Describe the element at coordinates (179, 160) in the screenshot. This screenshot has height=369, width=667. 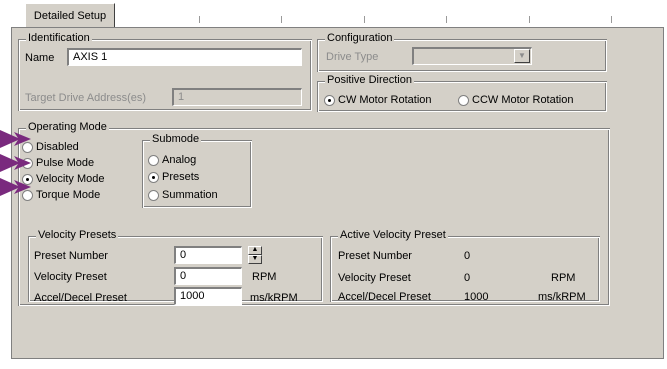
I see `submode-analog-label: Analog` at that location.